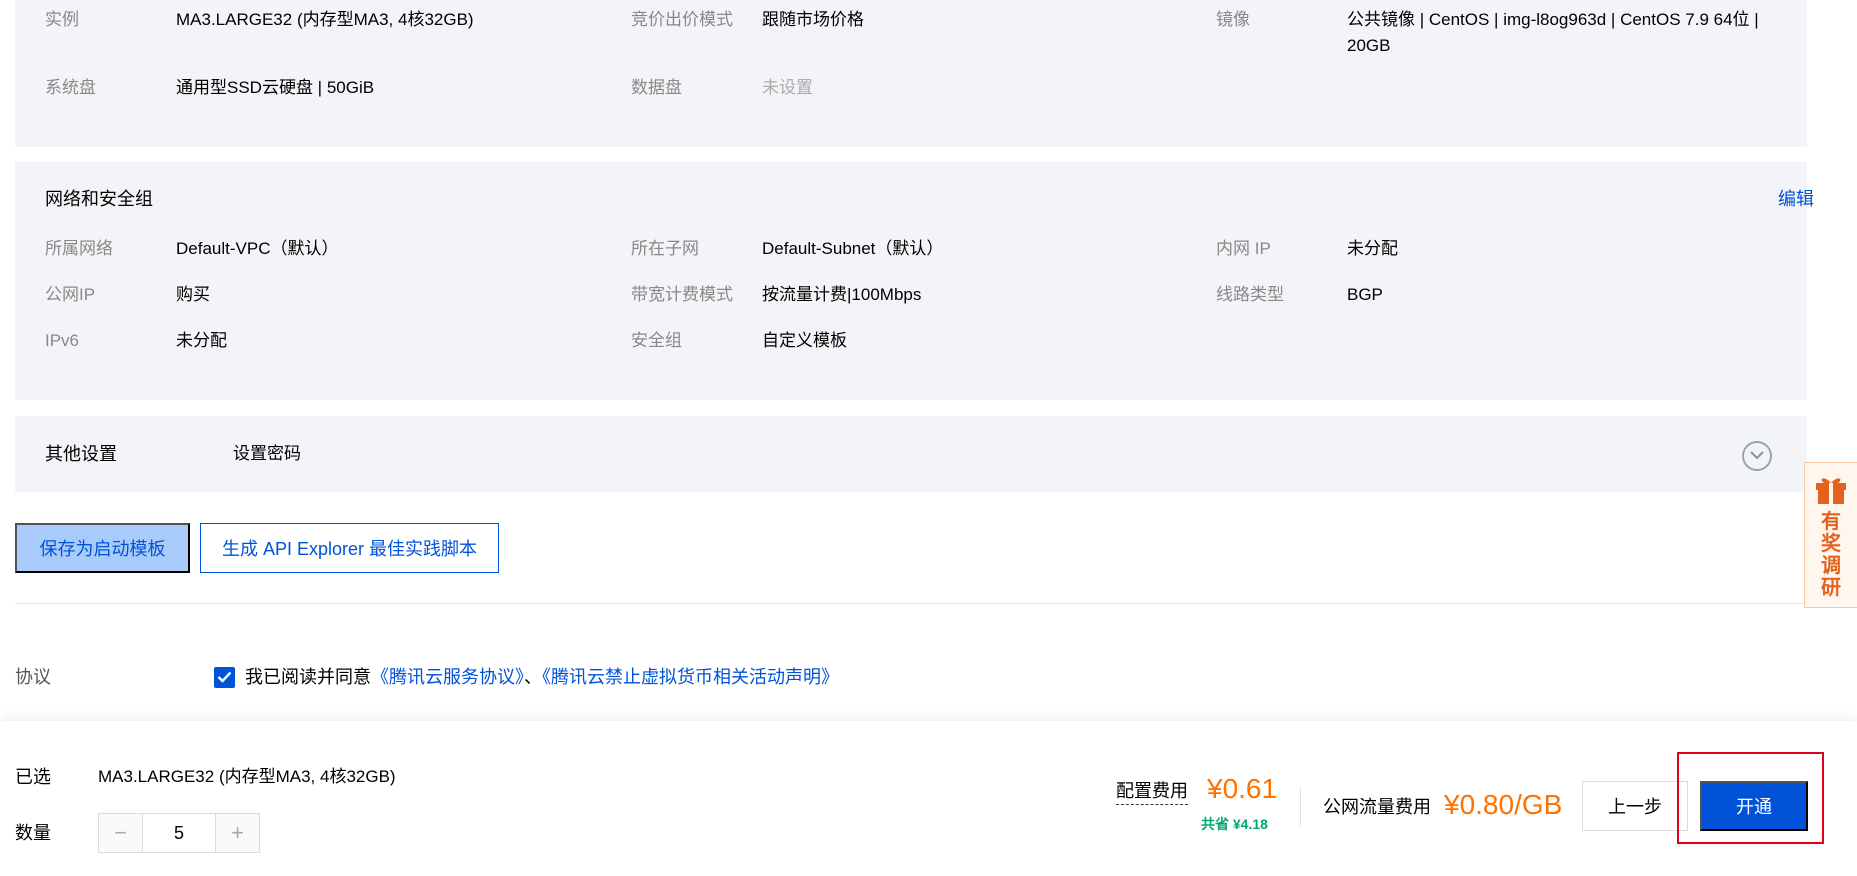 The width and height of the screenshot is (1857, 876). Describe the element at coordinates (690, 677) in the screenshot. I see `crypto-declaration-link: 《腾讯云禁止虚拟货币相关活动声明》` at that location.